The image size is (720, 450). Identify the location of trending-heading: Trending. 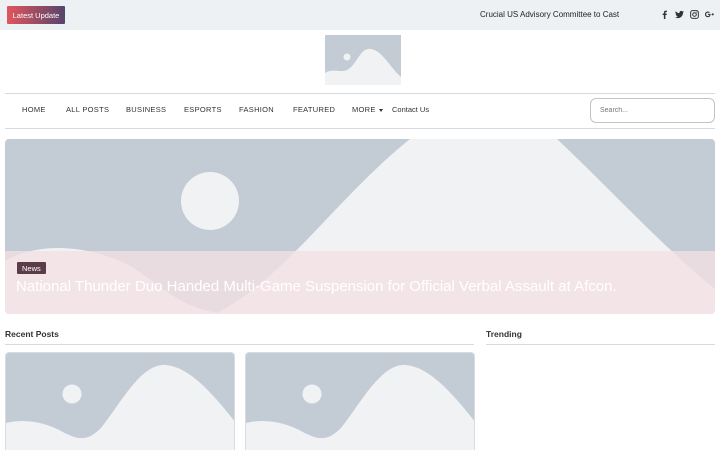
(504, 334).